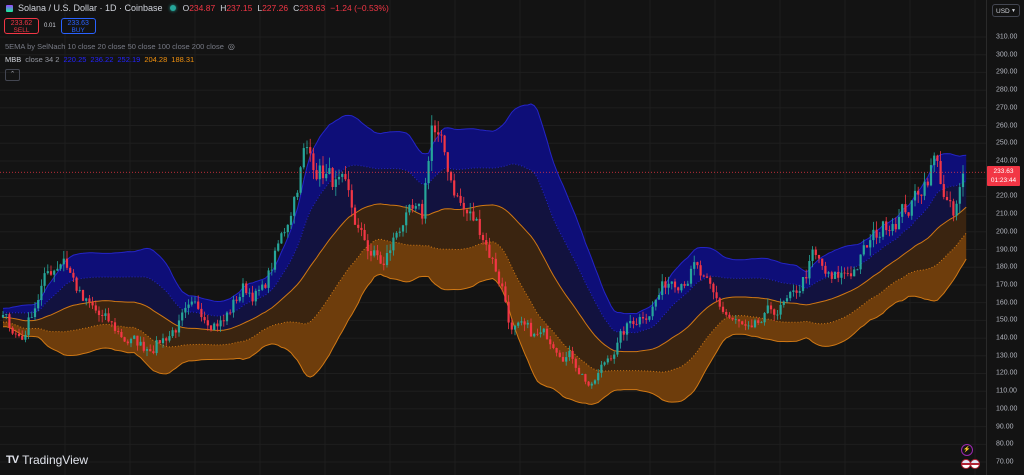 This screenshot has width=1024, height=475. I want to click on lightning-icon: ⚡, so click(967, 450).